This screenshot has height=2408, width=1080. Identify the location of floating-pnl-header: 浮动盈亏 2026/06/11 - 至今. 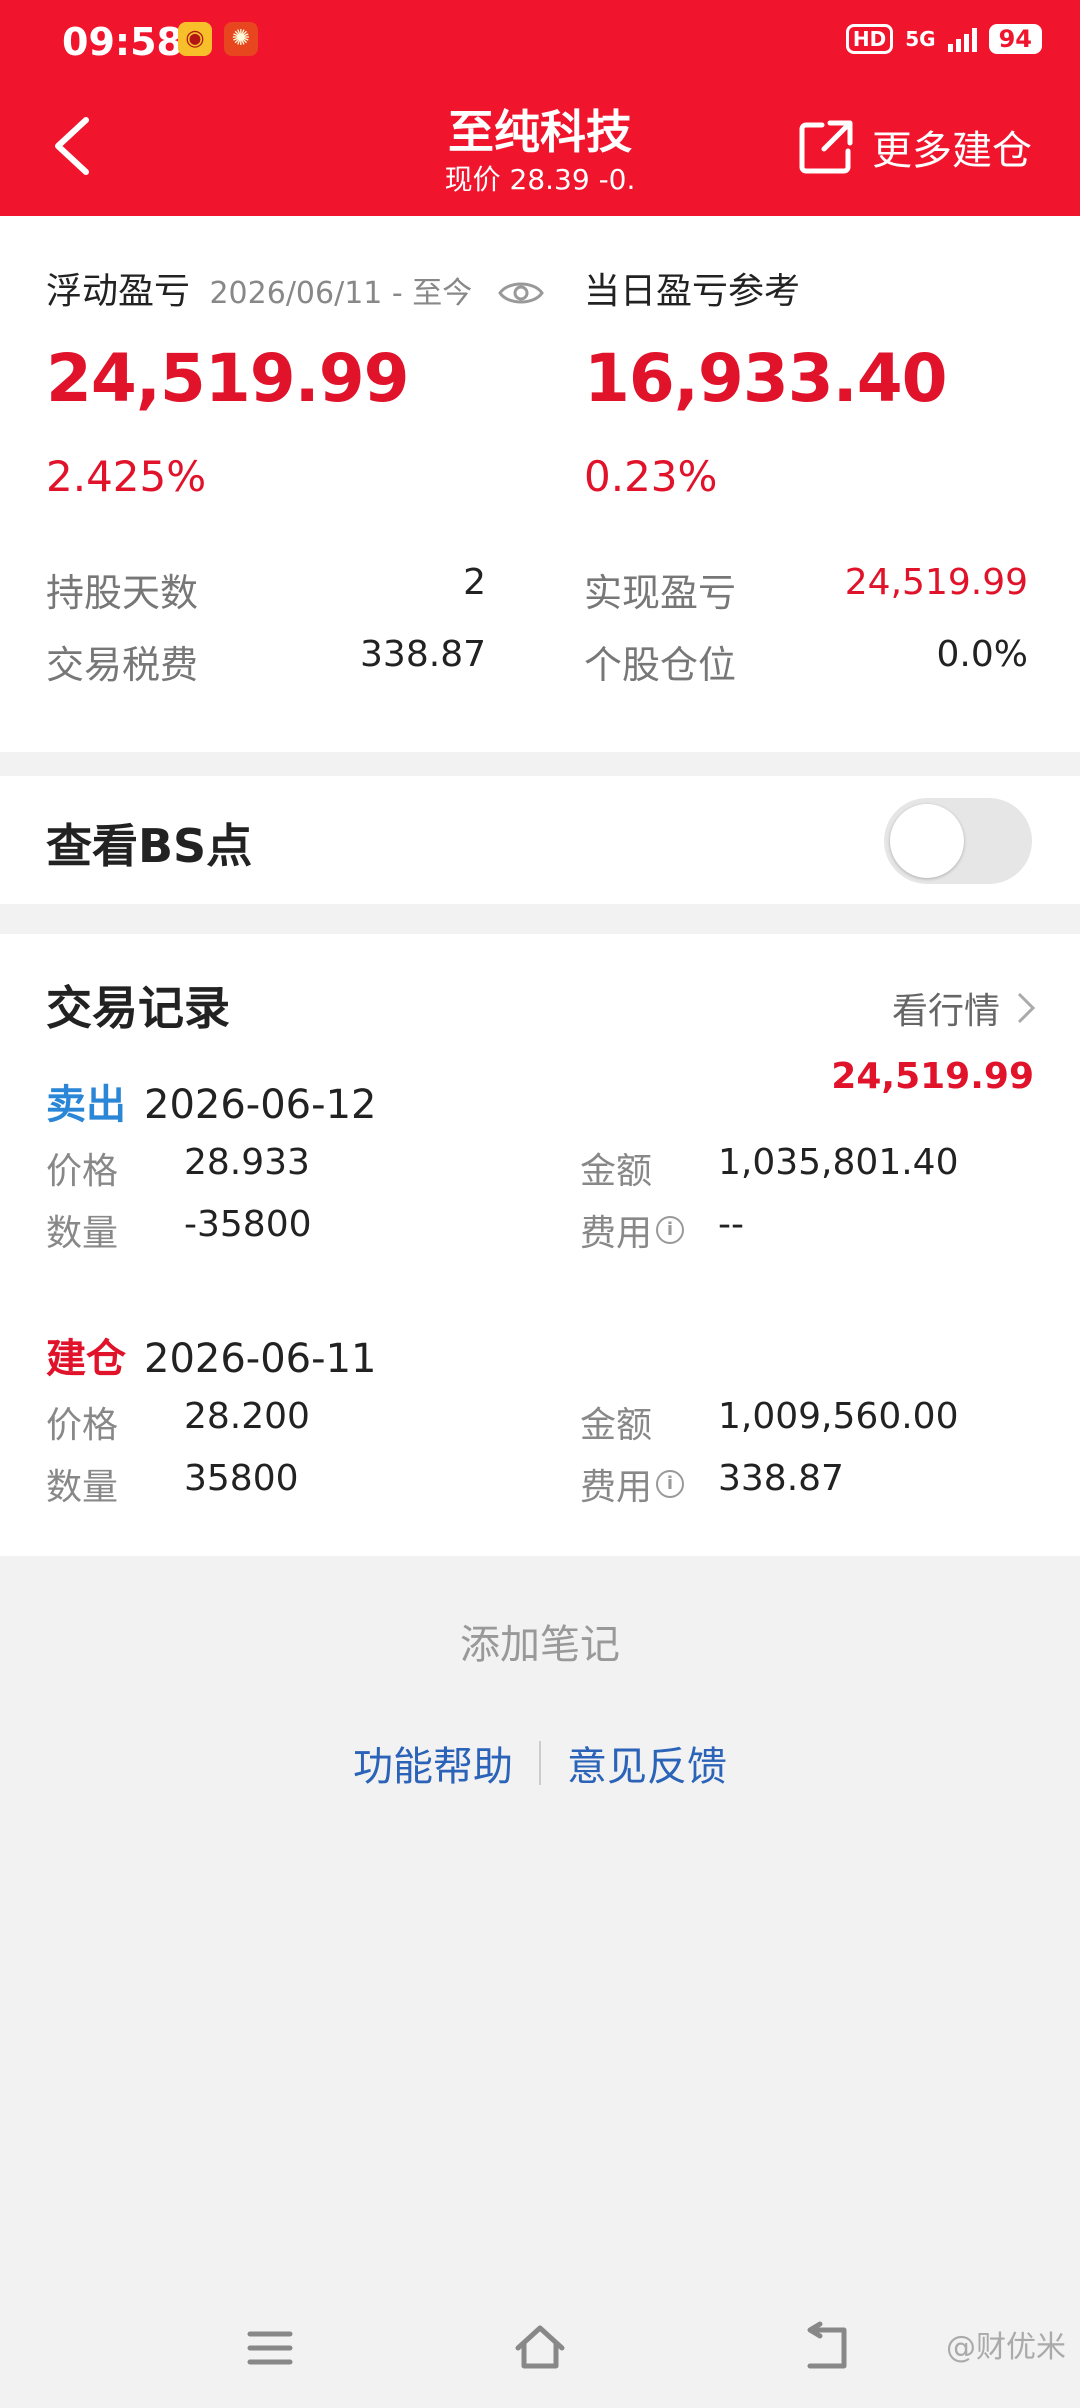
(295, 288).